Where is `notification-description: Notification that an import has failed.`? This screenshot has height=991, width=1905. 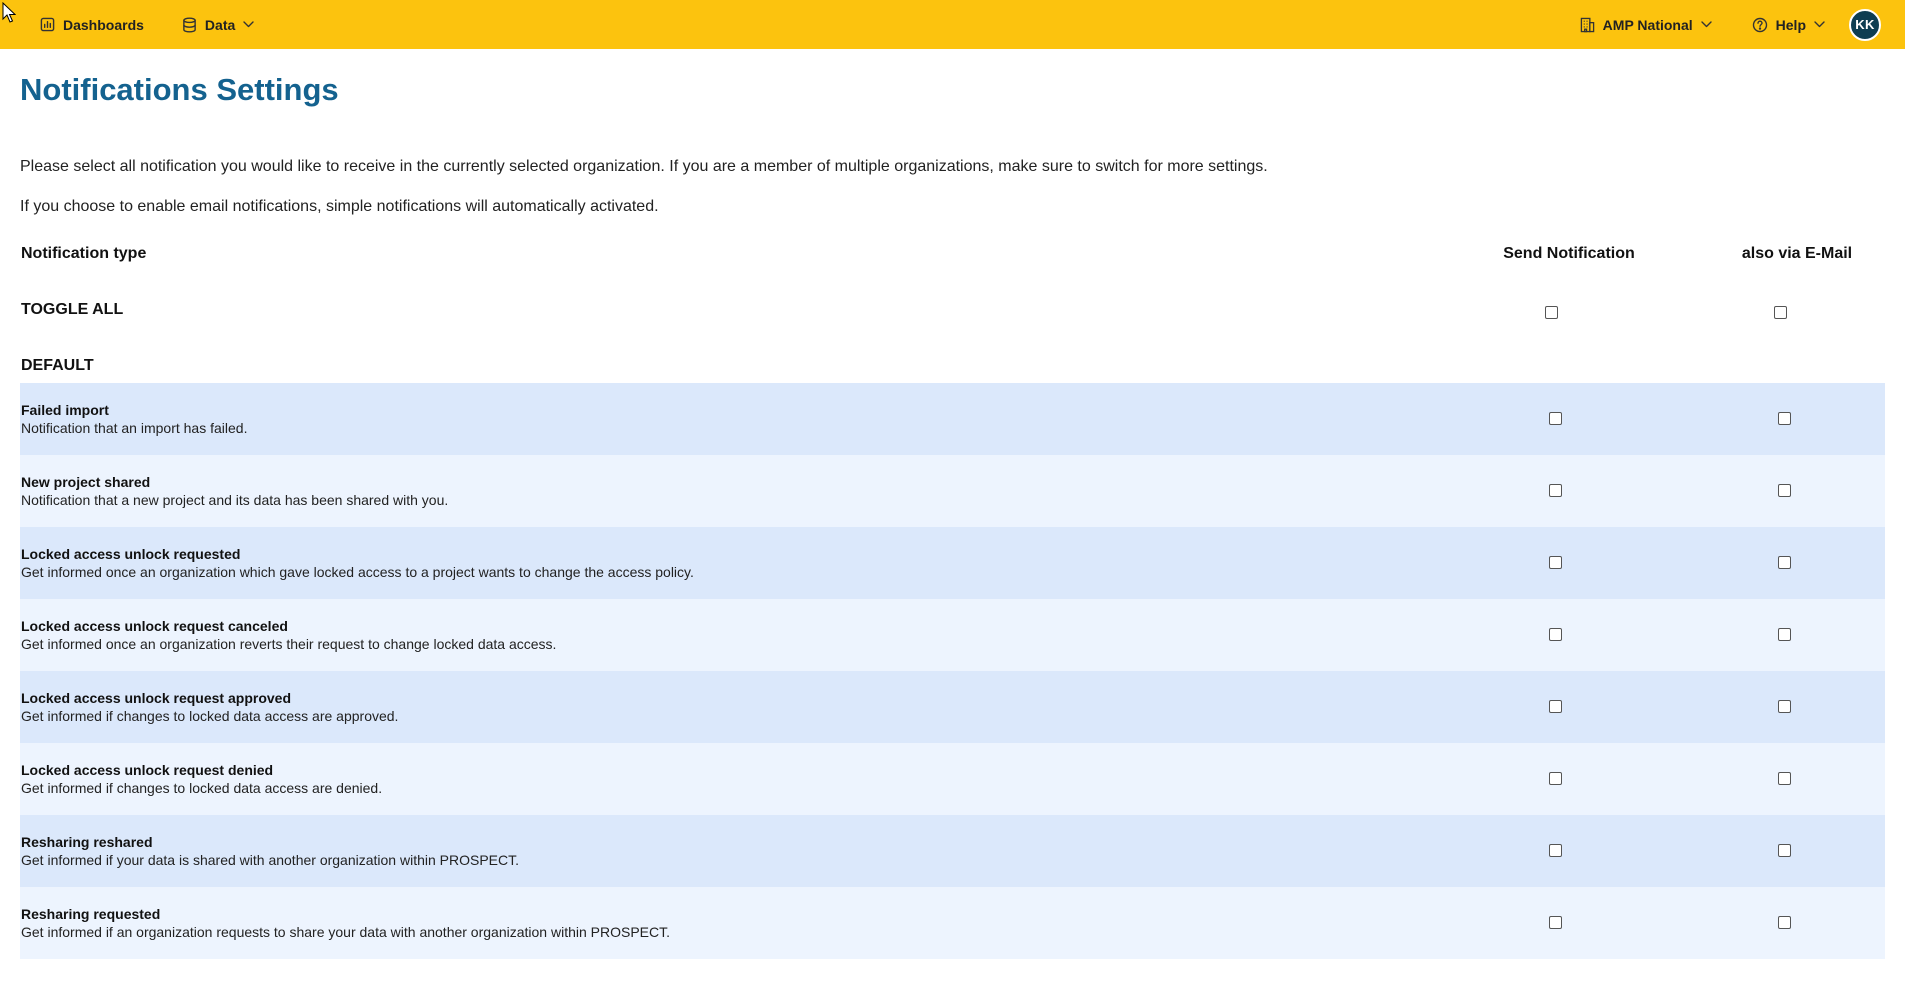
notification-description: Notification that an import has failed. is located at coordinates (134, 428).